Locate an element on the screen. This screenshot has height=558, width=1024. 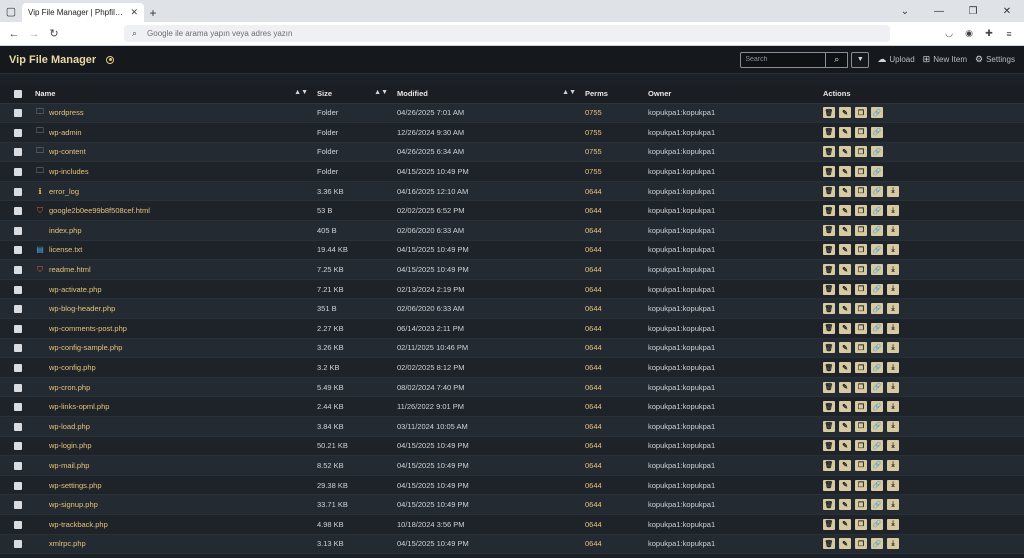
reload-icon: ↻ is located at coordinates (54, 33).